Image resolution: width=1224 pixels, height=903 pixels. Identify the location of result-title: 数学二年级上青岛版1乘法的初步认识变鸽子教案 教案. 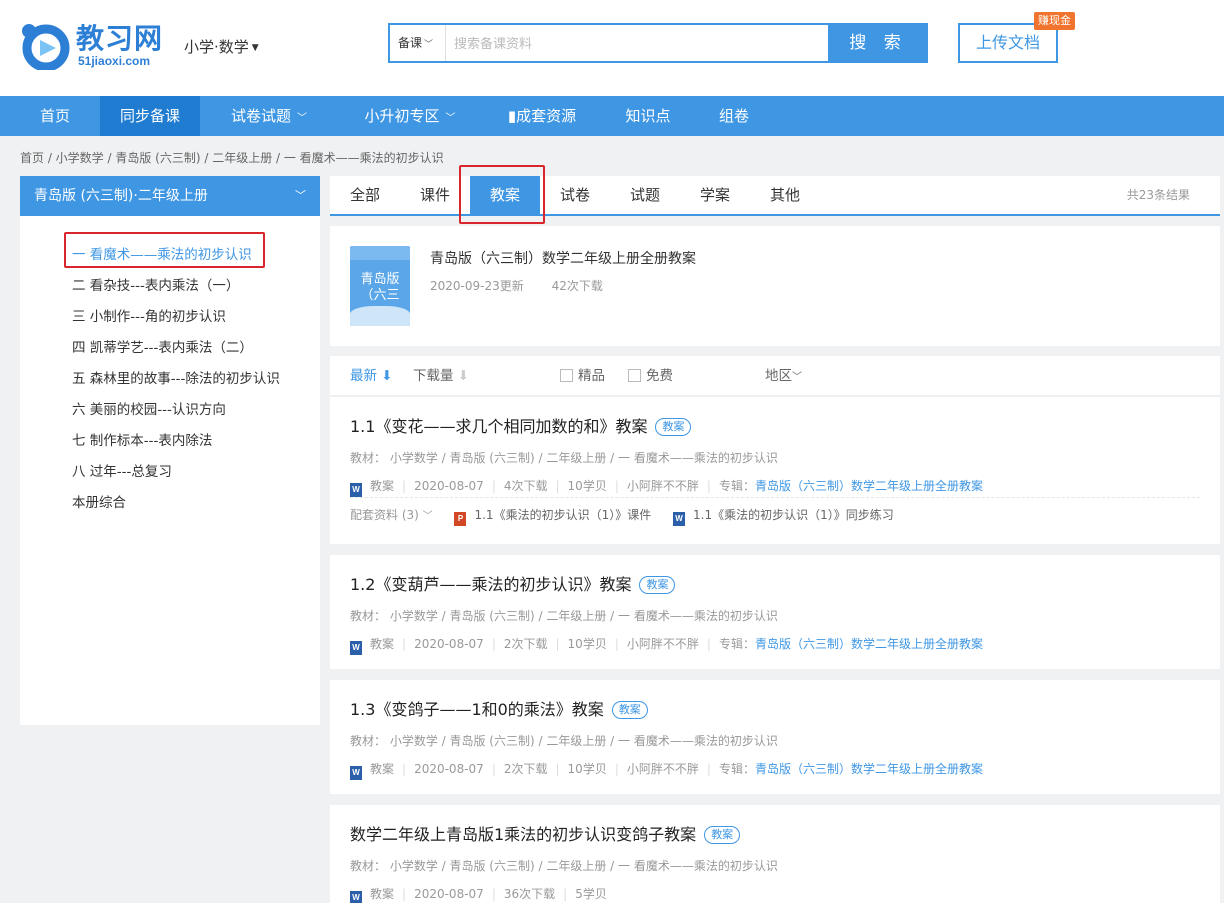
(545, 833).